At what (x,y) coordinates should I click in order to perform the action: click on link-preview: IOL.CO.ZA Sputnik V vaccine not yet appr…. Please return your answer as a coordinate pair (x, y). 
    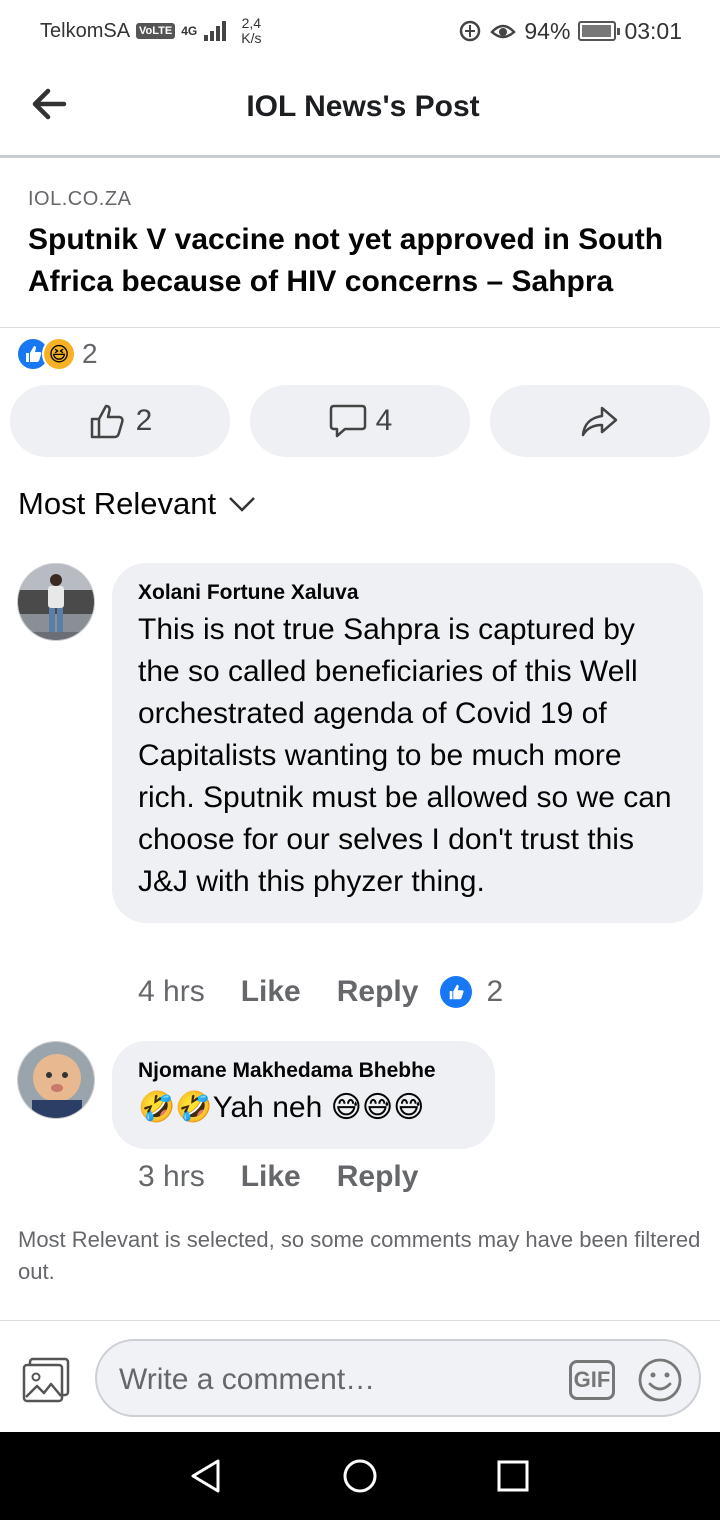
    Looking at the image, I should click on (360, 244).